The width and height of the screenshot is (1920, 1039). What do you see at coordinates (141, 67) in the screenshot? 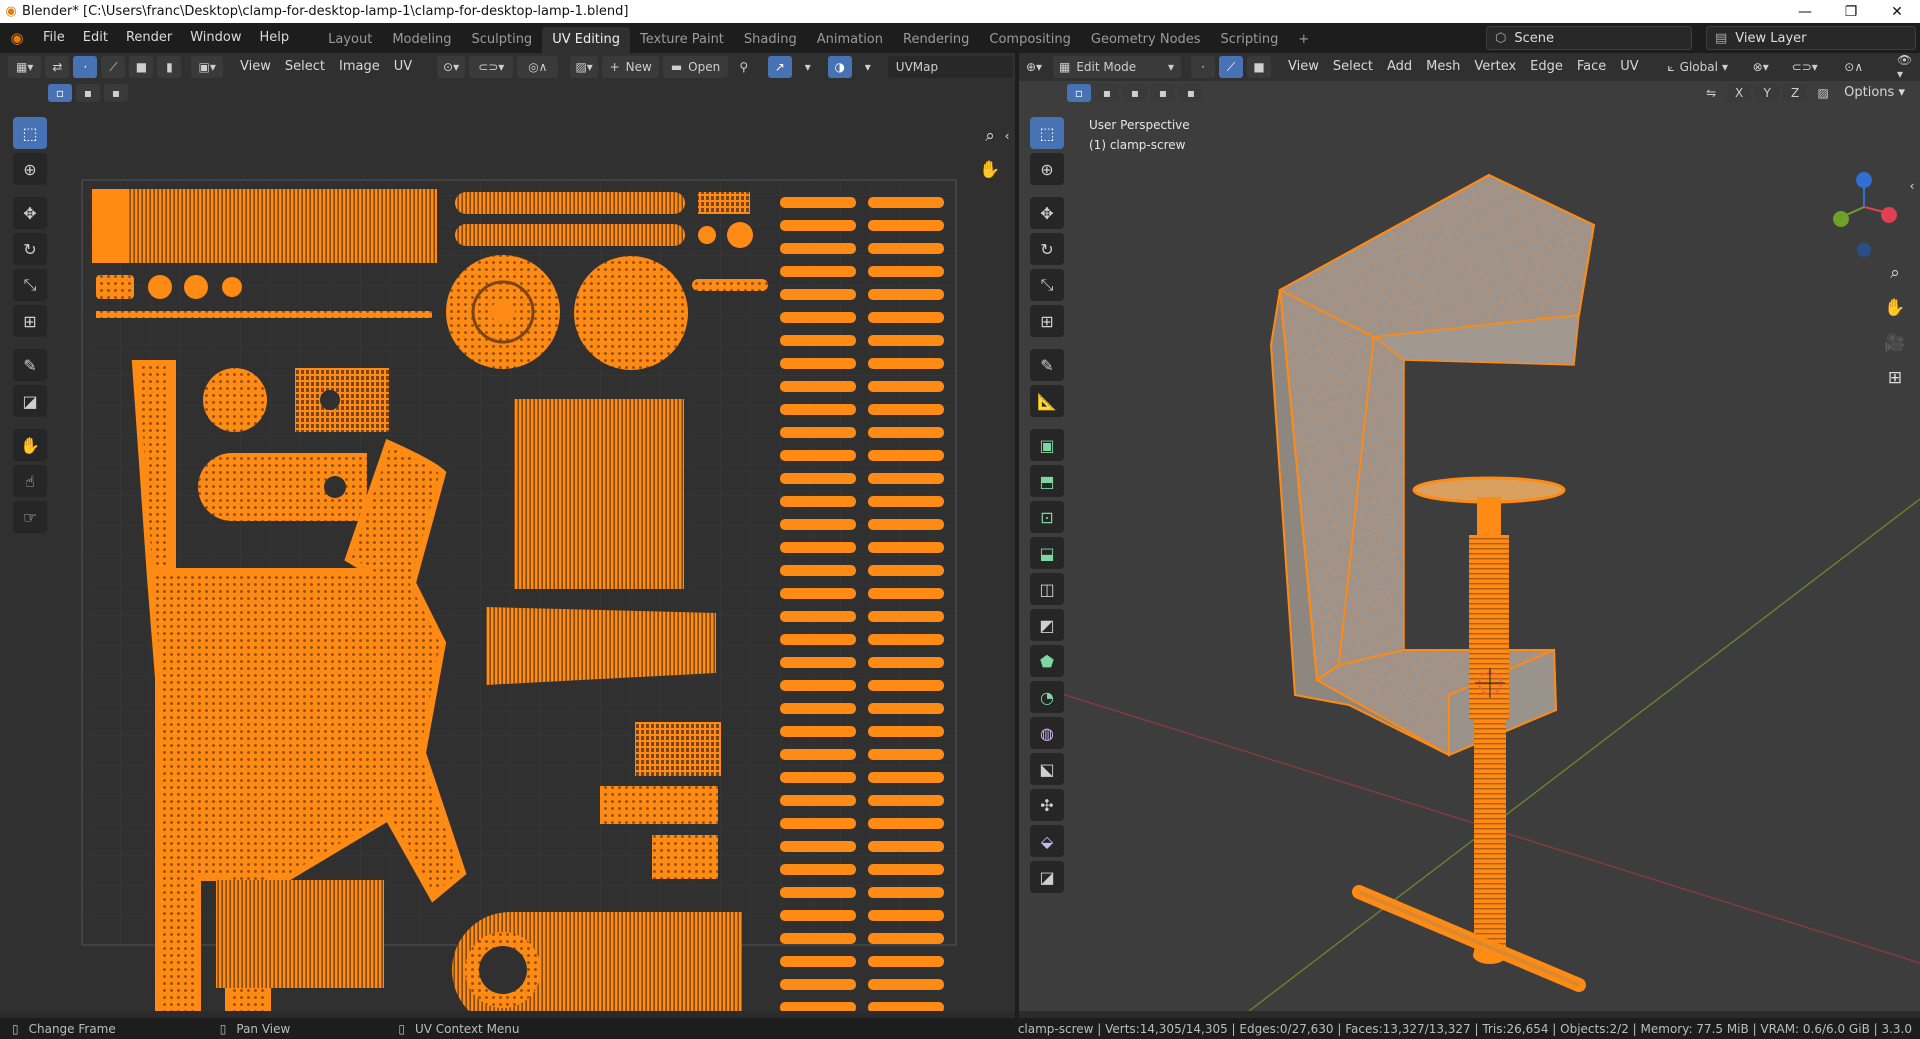
I see `face-select-icon: ■` at bounding box center [141, 67].